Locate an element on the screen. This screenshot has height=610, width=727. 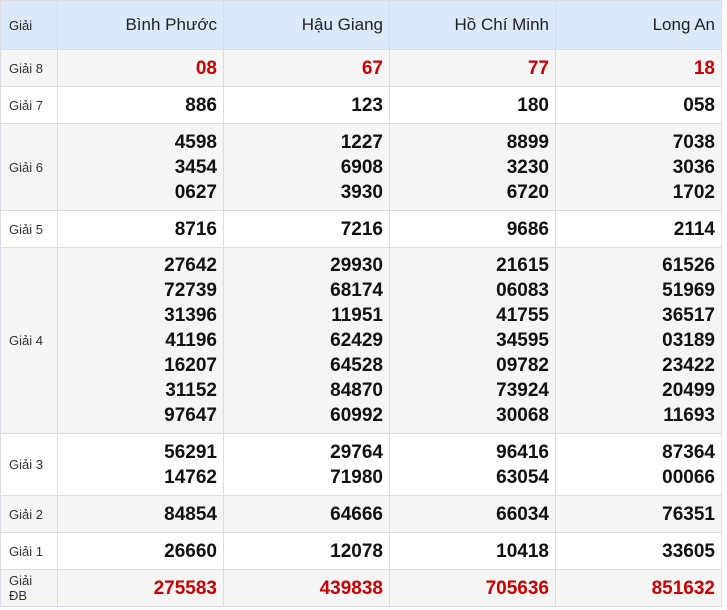
winning-number: 29764 is located at coordinates (356, 452).